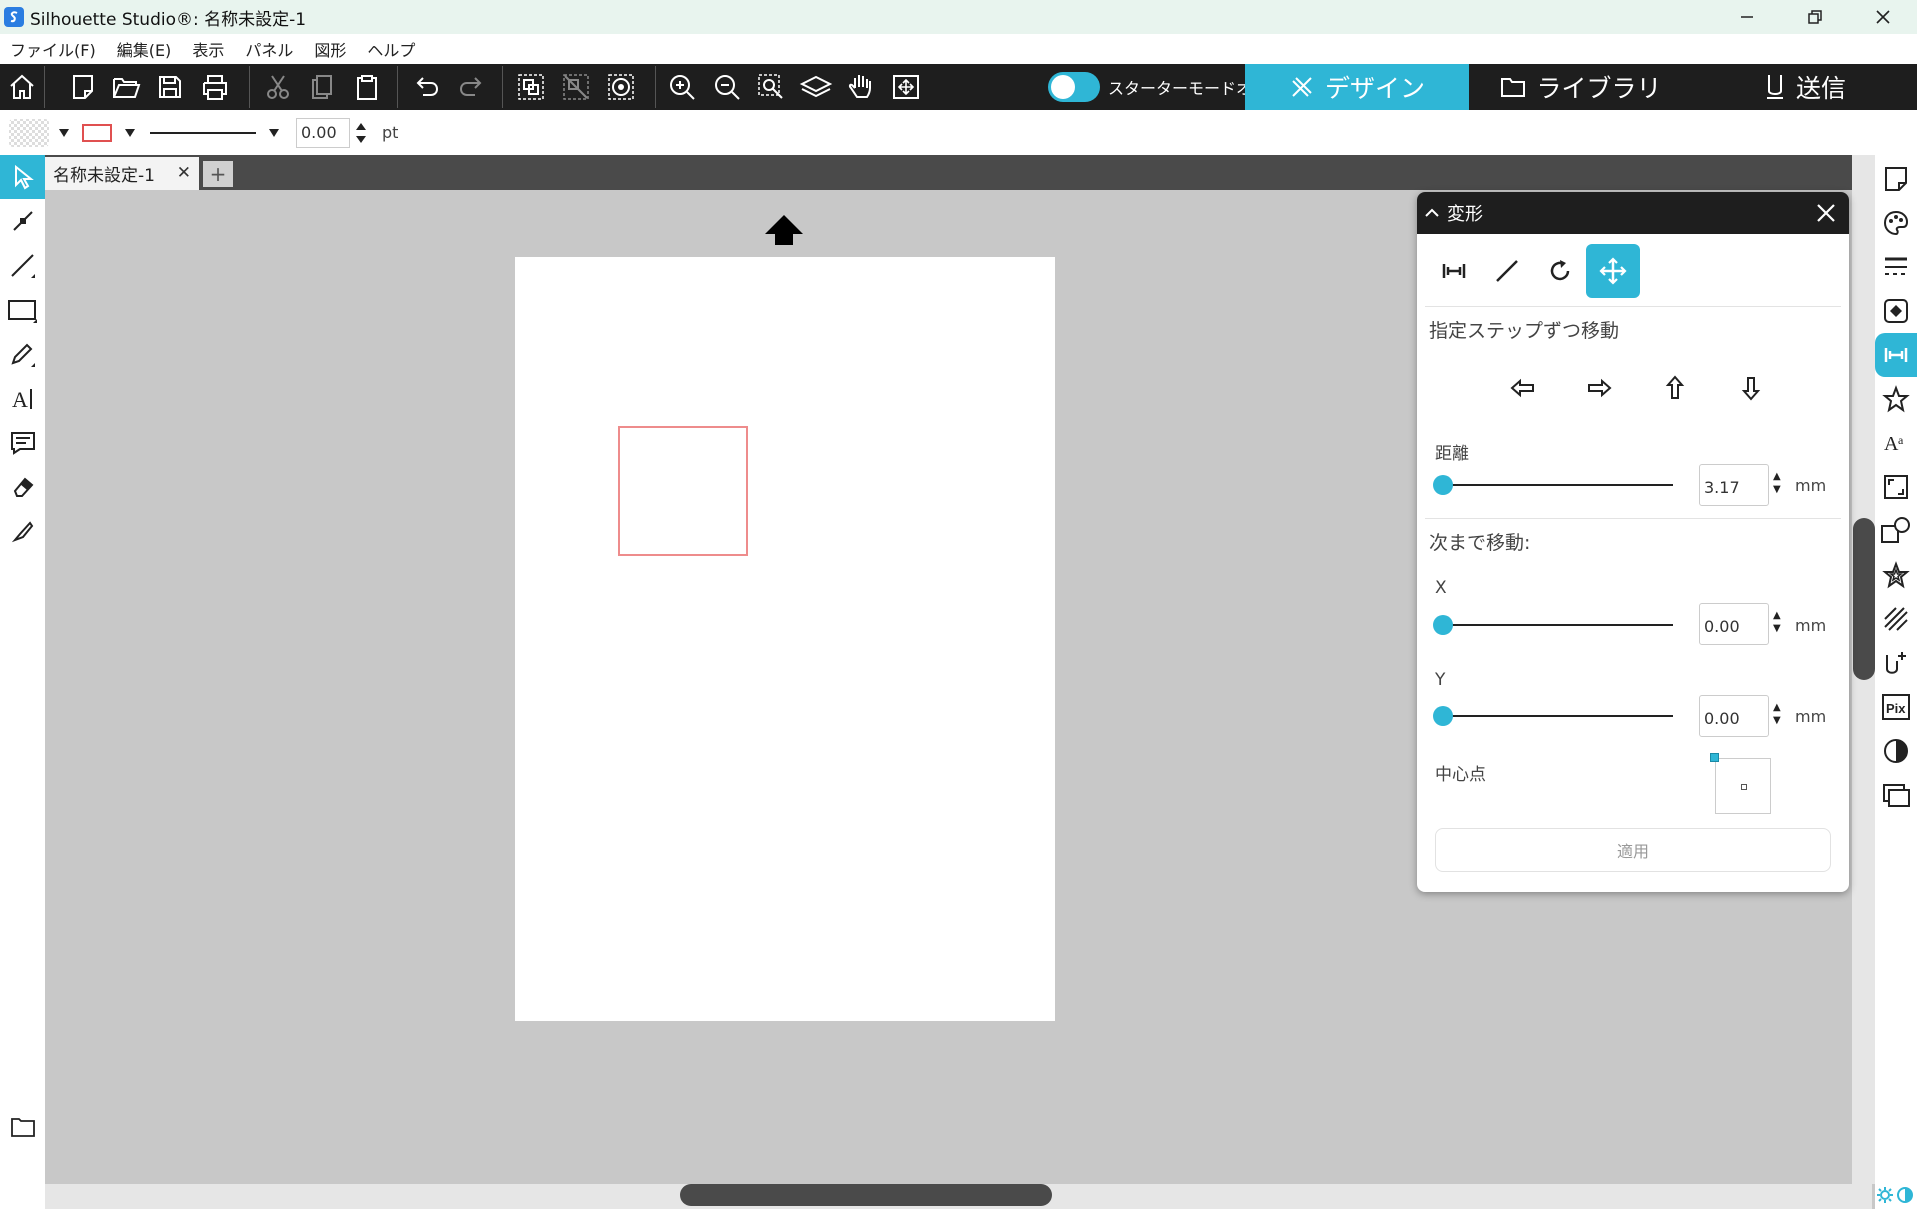  Describe the element at coordinates (1560, 271) in the screenshot. I see `rotate-icon` at that location.